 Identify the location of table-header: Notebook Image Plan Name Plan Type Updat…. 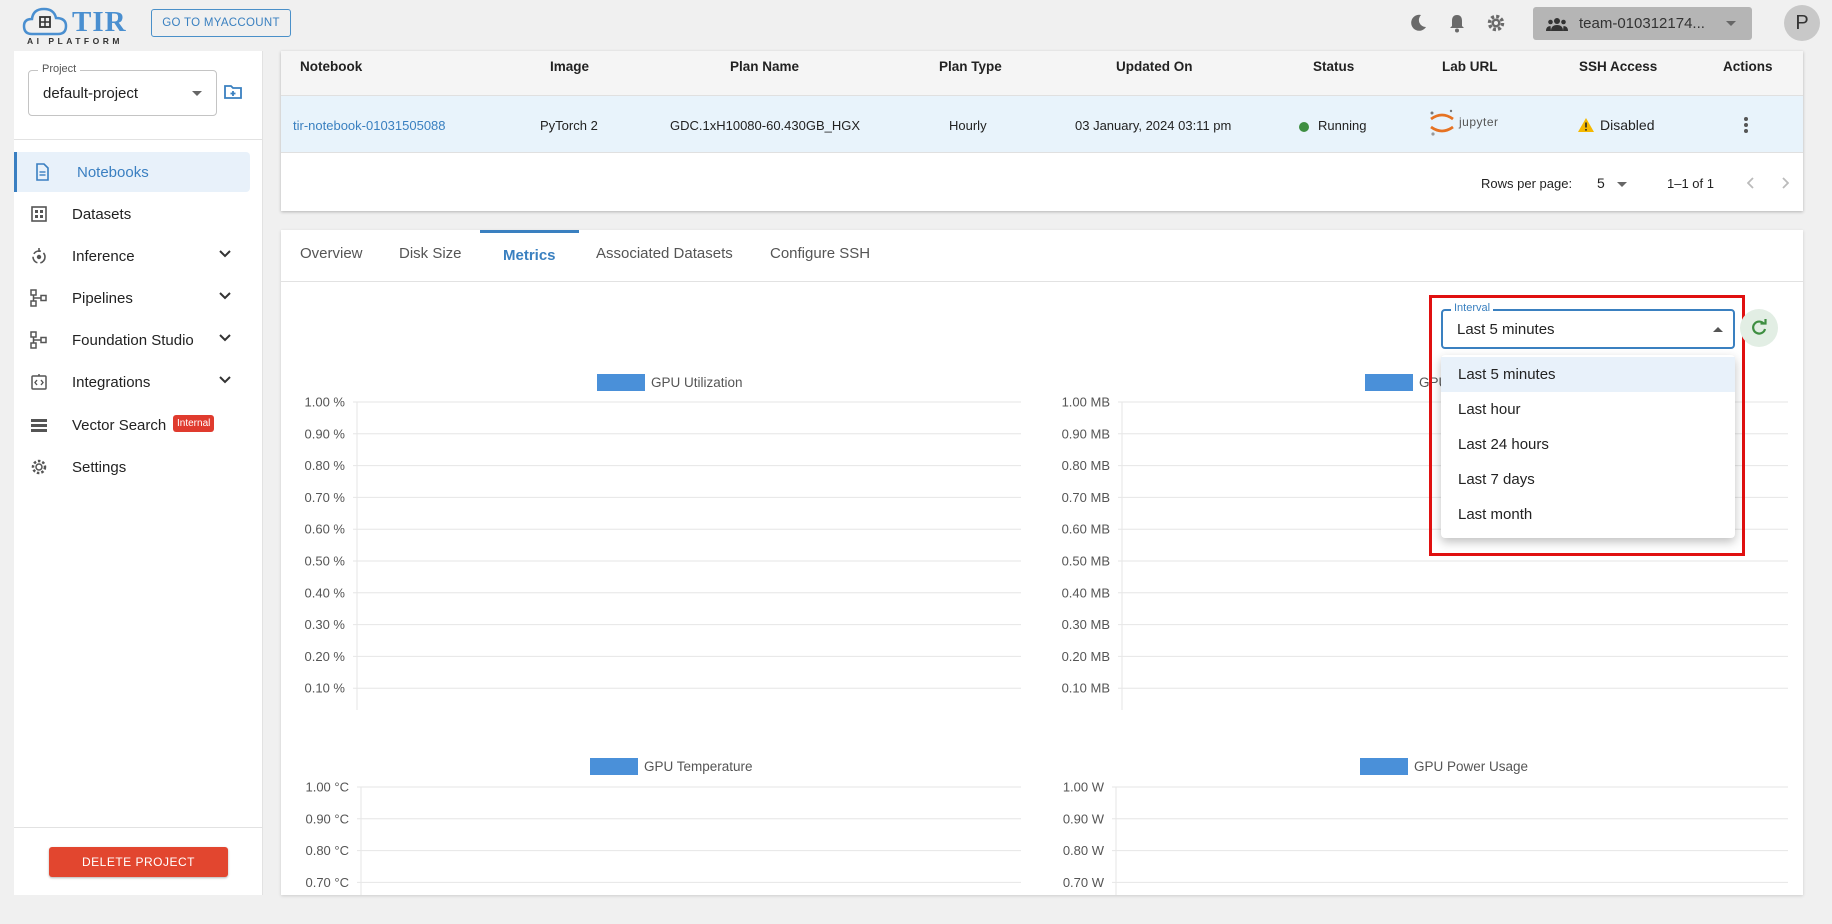
(1042, 73).